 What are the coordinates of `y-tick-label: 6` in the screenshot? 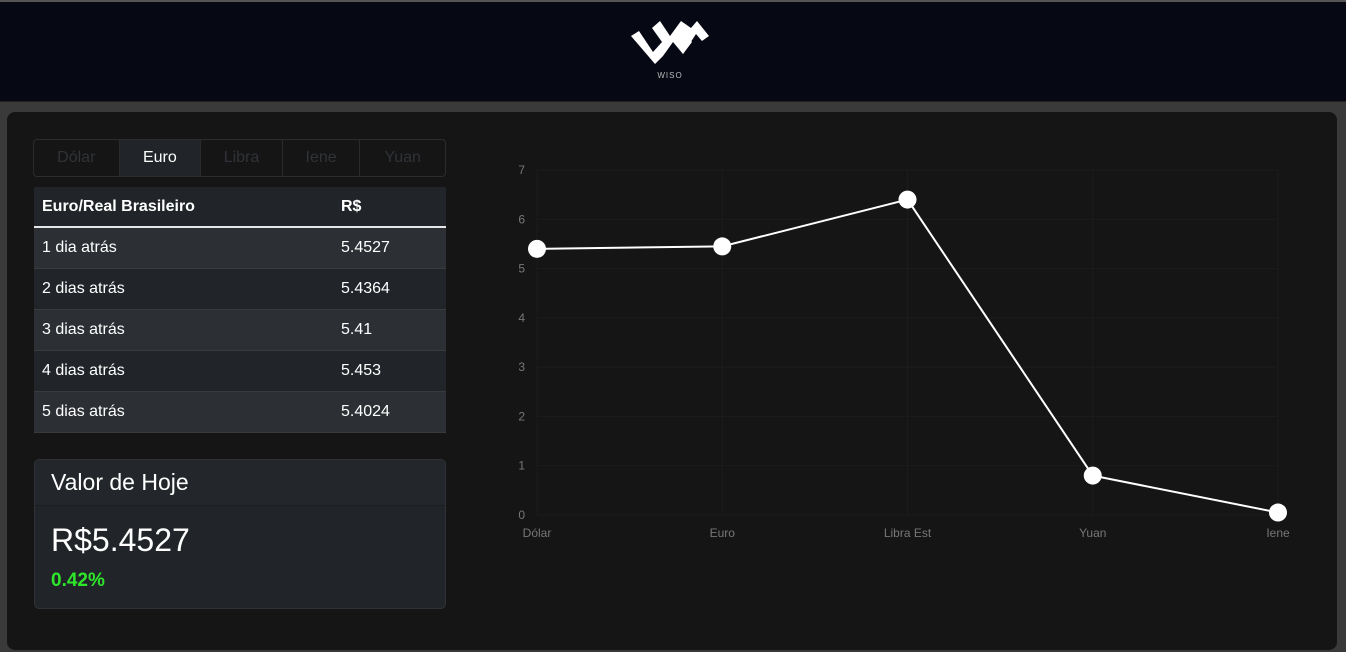 It's located at (521, 219).